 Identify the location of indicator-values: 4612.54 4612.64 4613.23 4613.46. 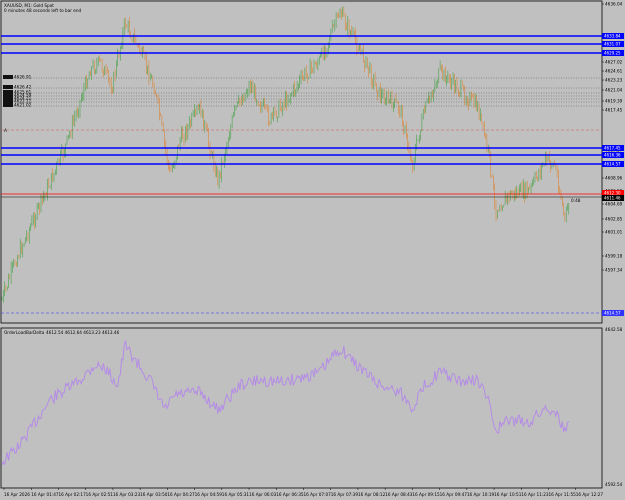
(83, 332).